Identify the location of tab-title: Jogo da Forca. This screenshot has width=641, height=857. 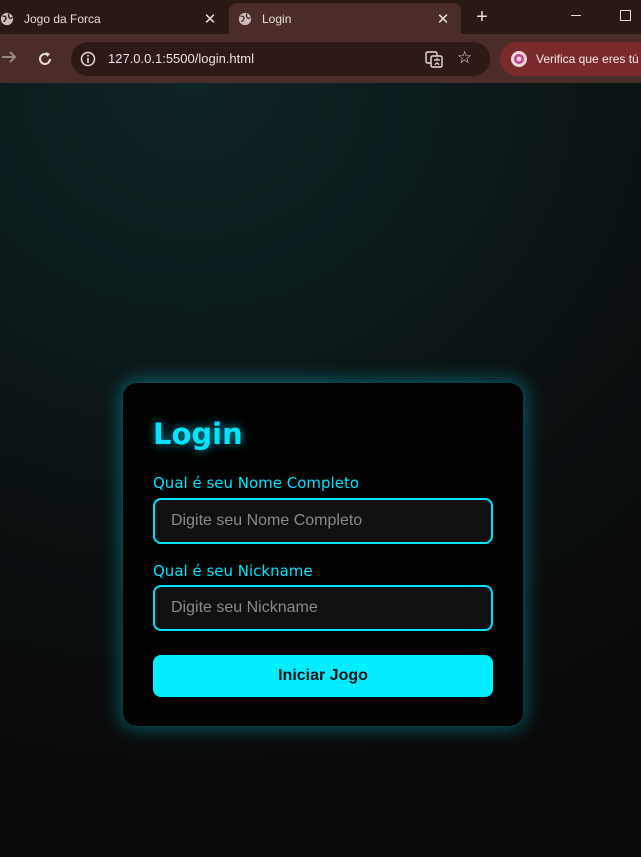
(62, 18).